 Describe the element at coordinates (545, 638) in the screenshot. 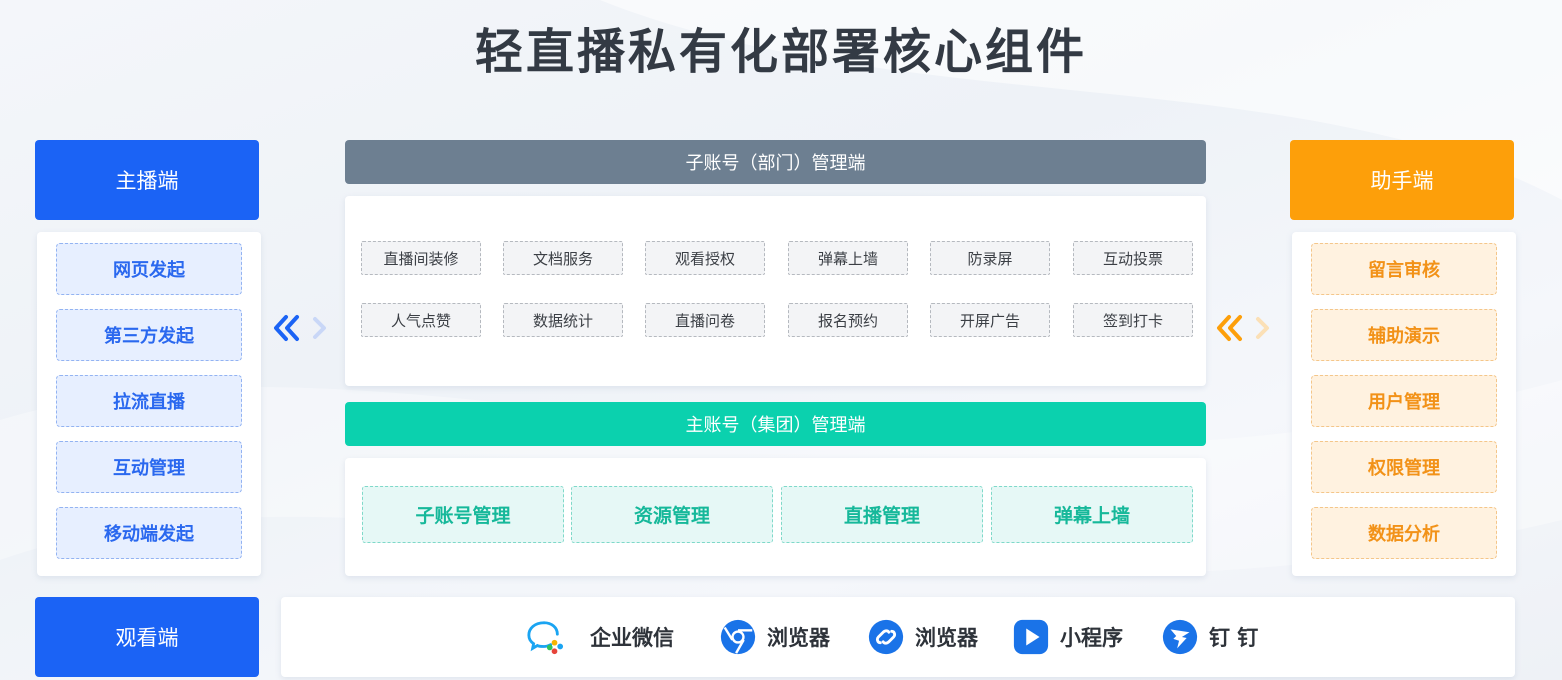

I see `wecom-icon` at that location.